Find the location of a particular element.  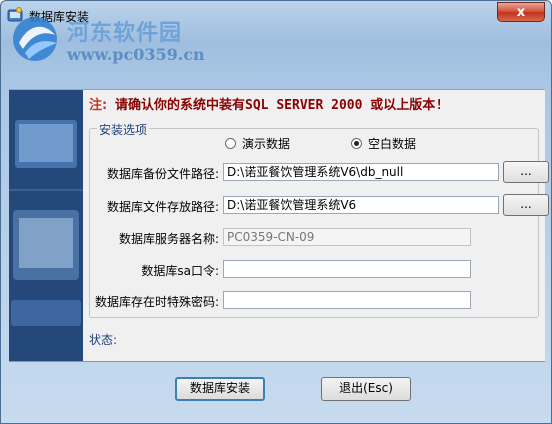

store-path-input: D:\诺亚餐饮管理系统V6 is located at coordinates (361, 205).